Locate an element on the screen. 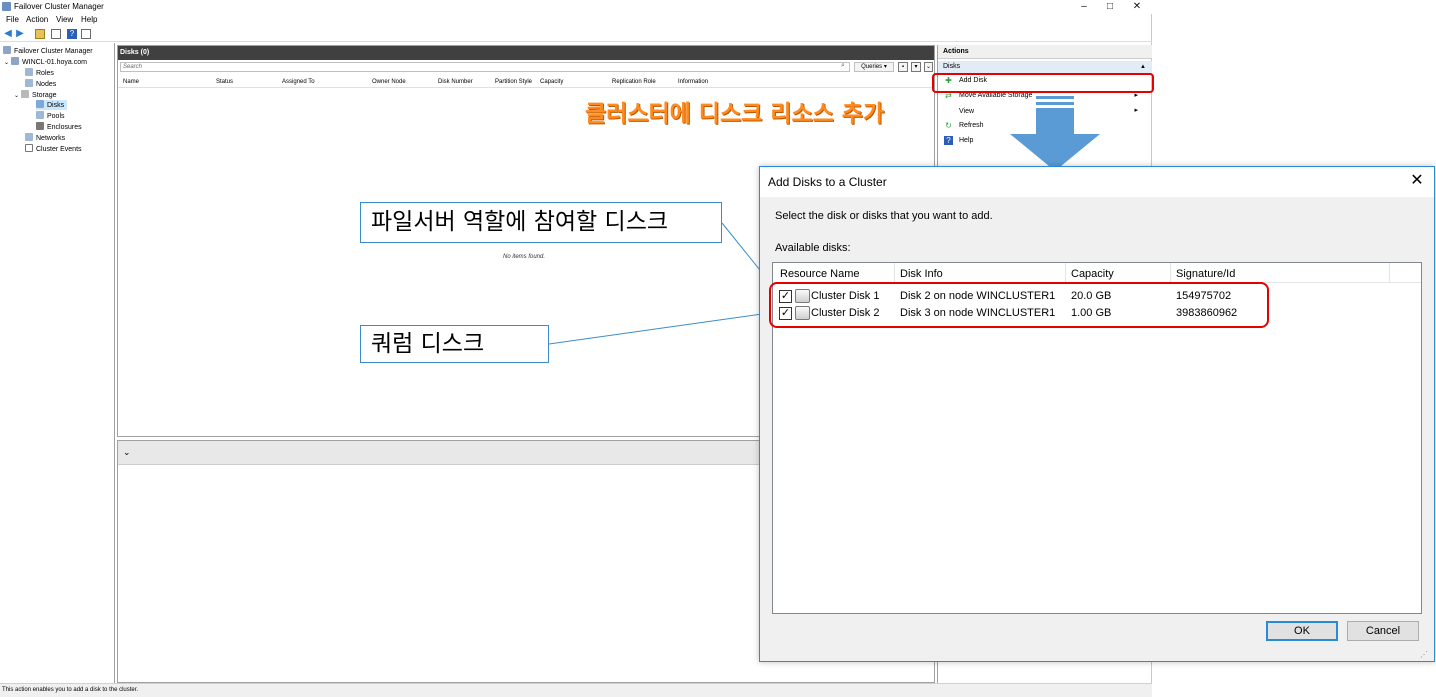 Image resolution: width=1436 pixels, height=697 pixels. search-input: Search is located at coordinates (485, 67).